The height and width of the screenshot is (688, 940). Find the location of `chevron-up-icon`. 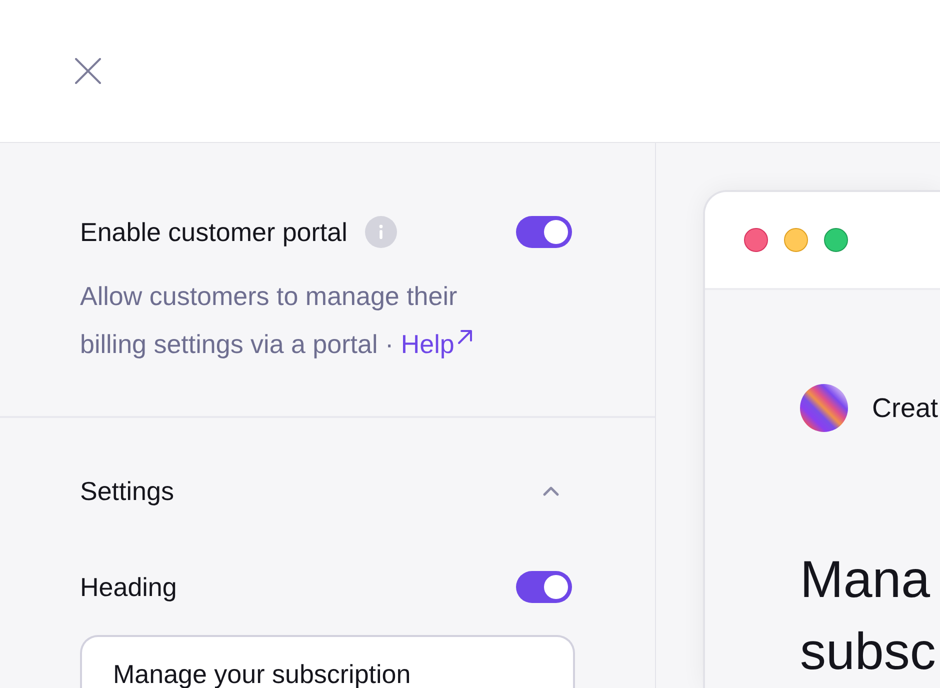

chevron-up-icon is located at coordinates (551, 491).